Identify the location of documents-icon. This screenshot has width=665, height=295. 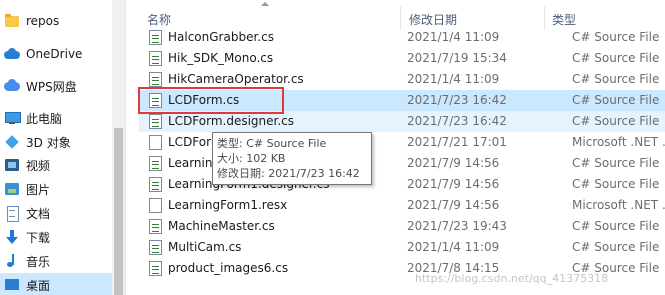
(12, 213).